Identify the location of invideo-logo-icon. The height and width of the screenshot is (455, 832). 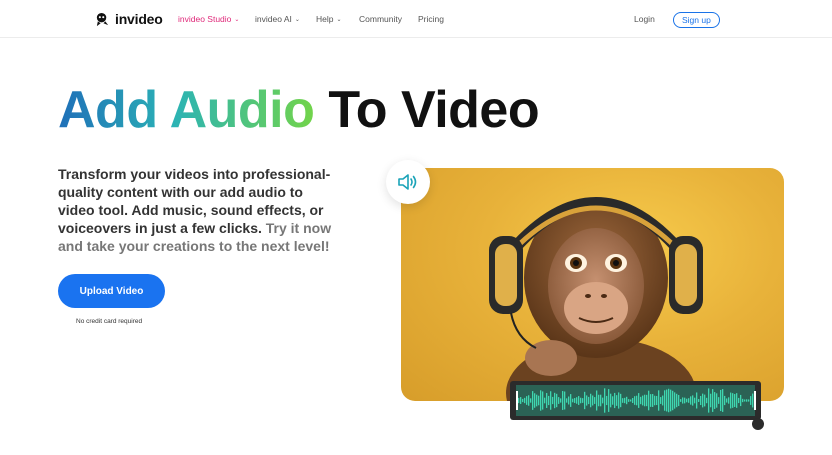
(102, 19).